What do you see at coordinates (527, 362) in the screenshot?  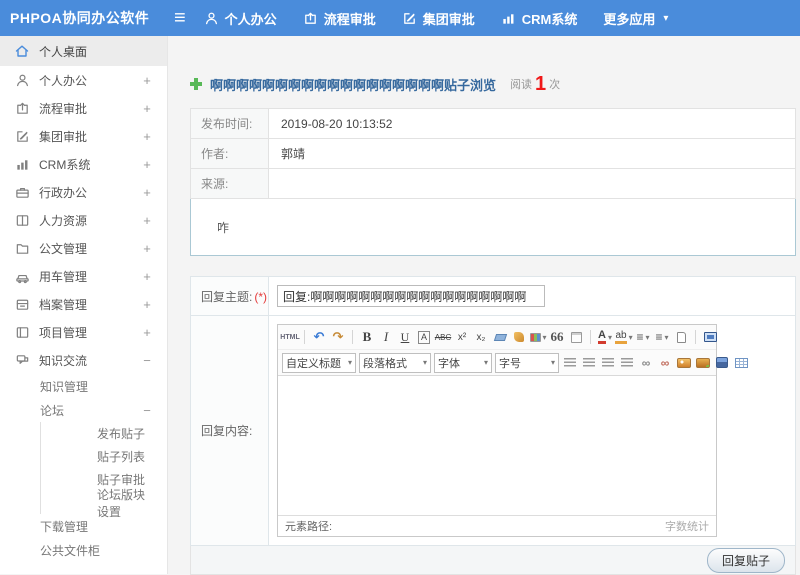 I see `font-size-select: 字号 ▾` at bounding box center [527, 362].